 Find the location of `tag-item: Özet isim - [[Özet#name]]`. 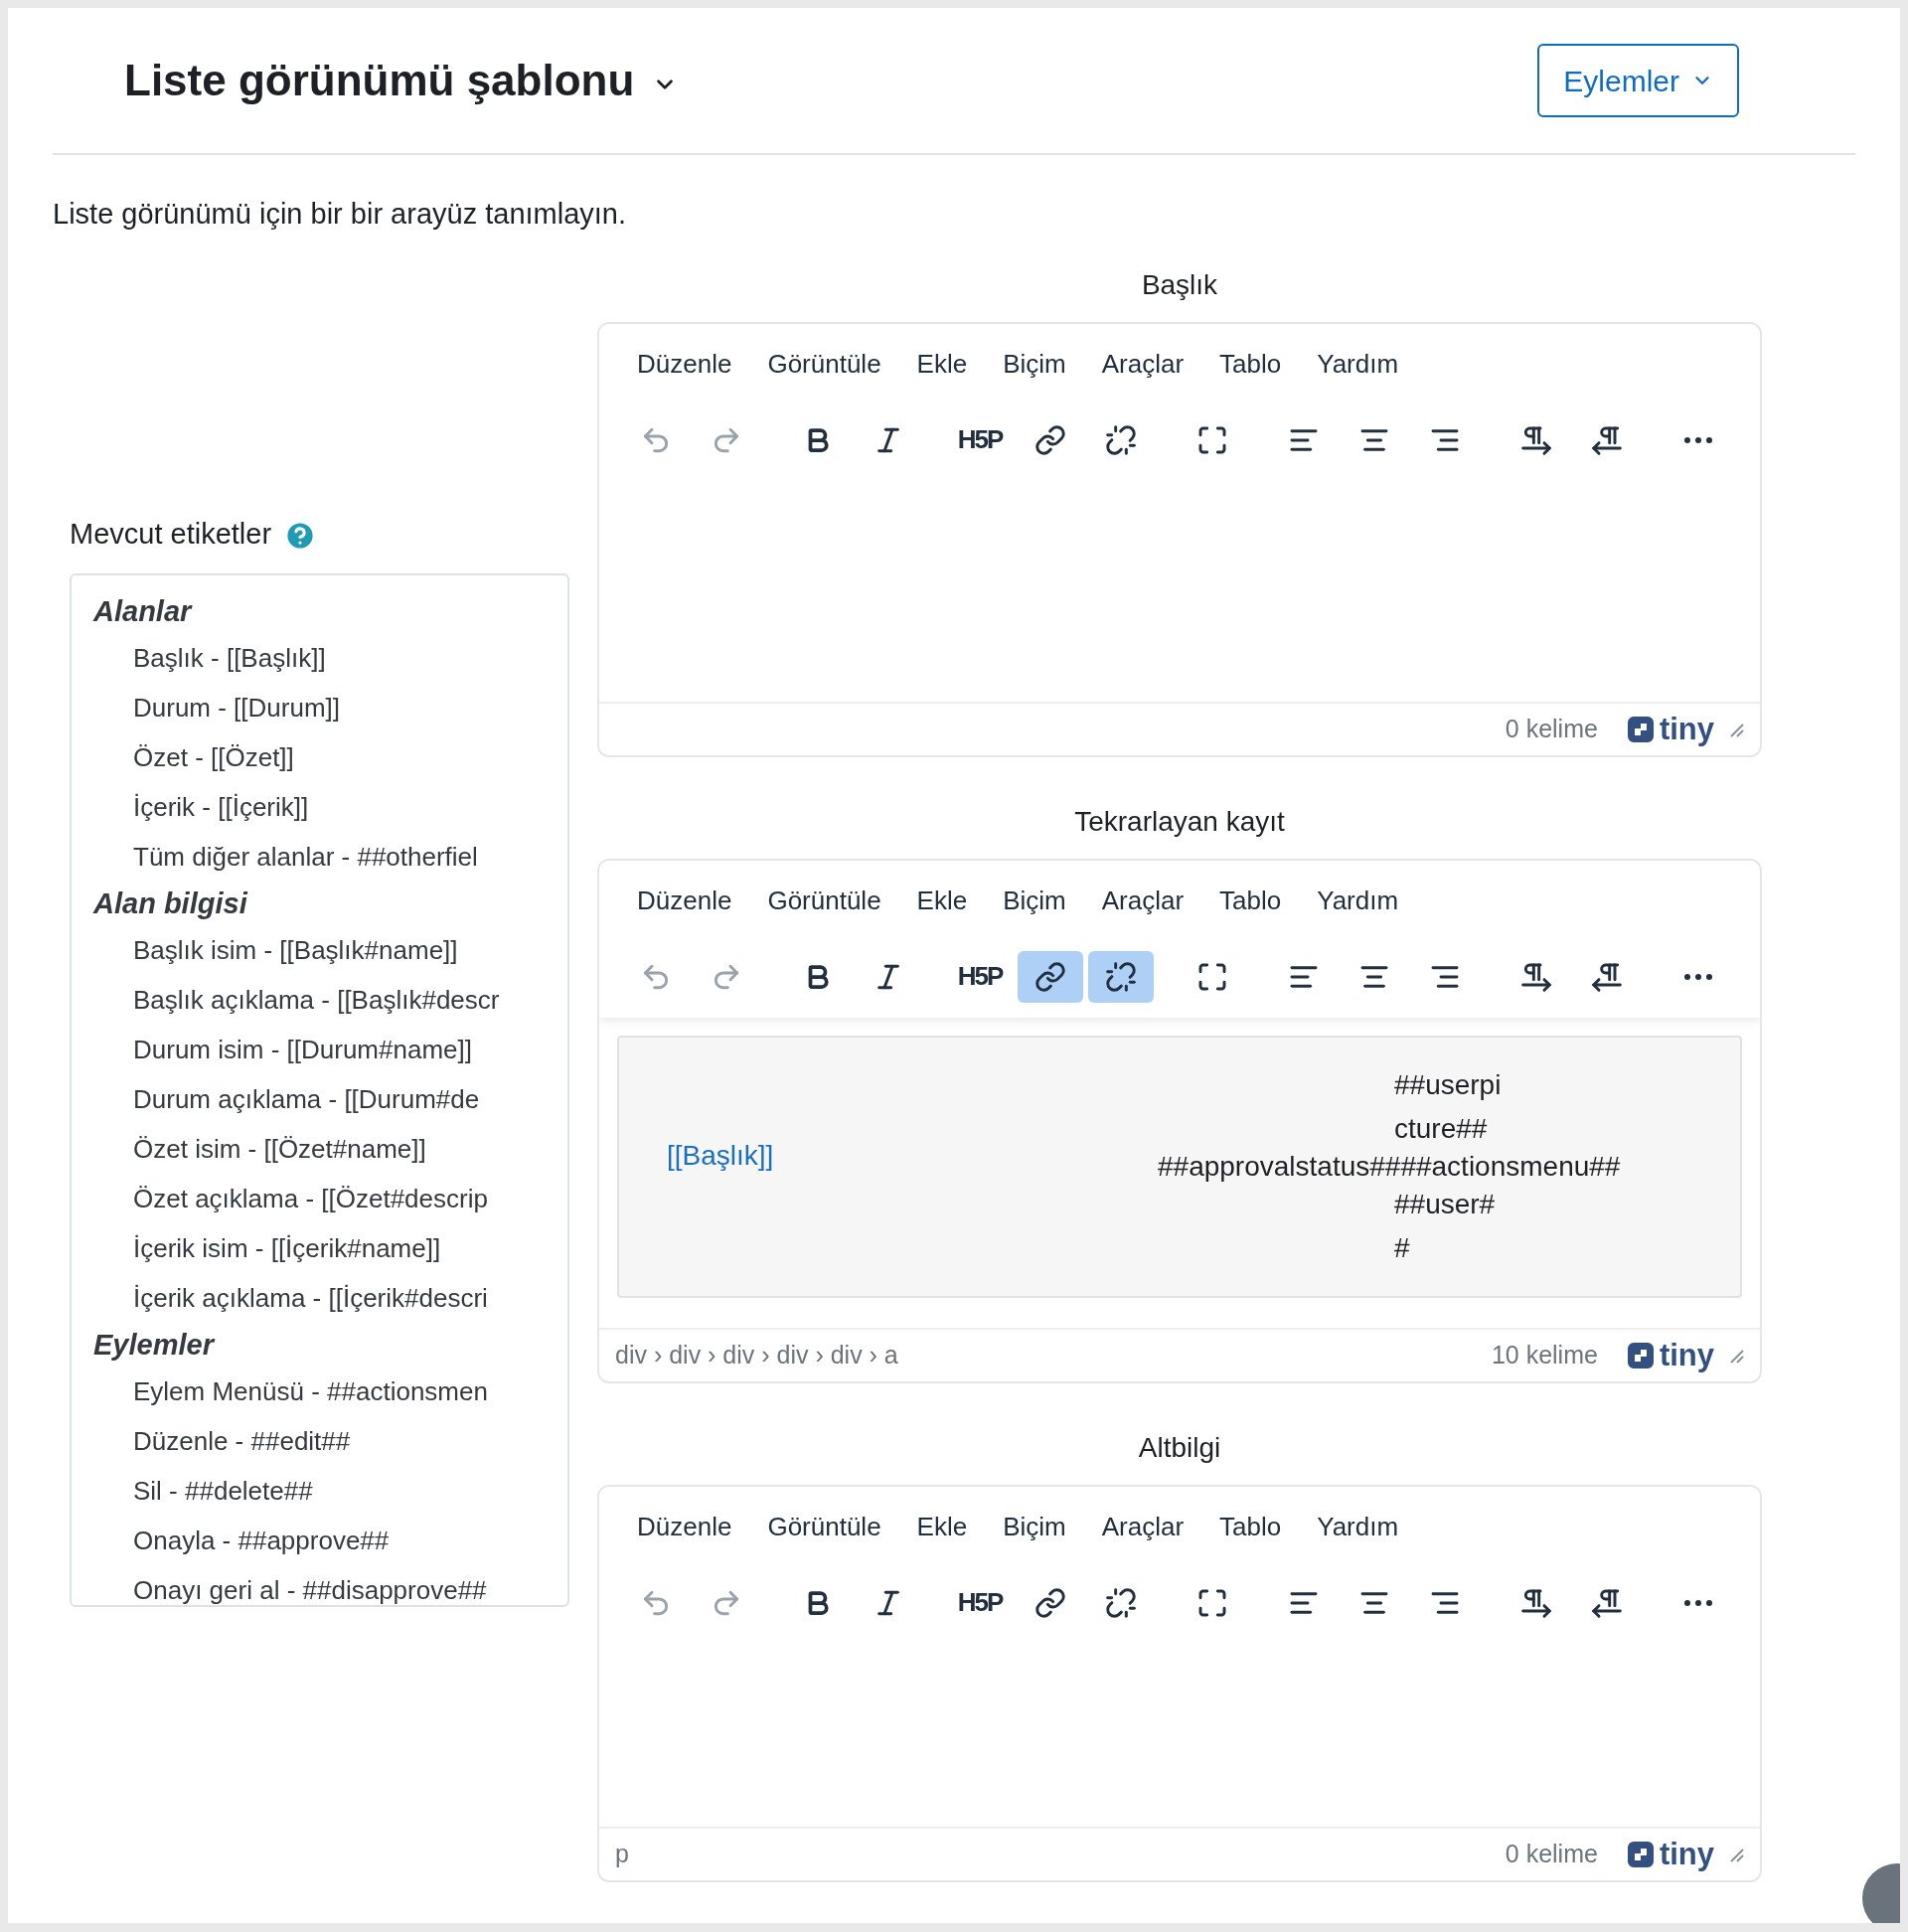

tag-item: Özet isim - [[Özet#name]] is located at coordinates (330, 1149).